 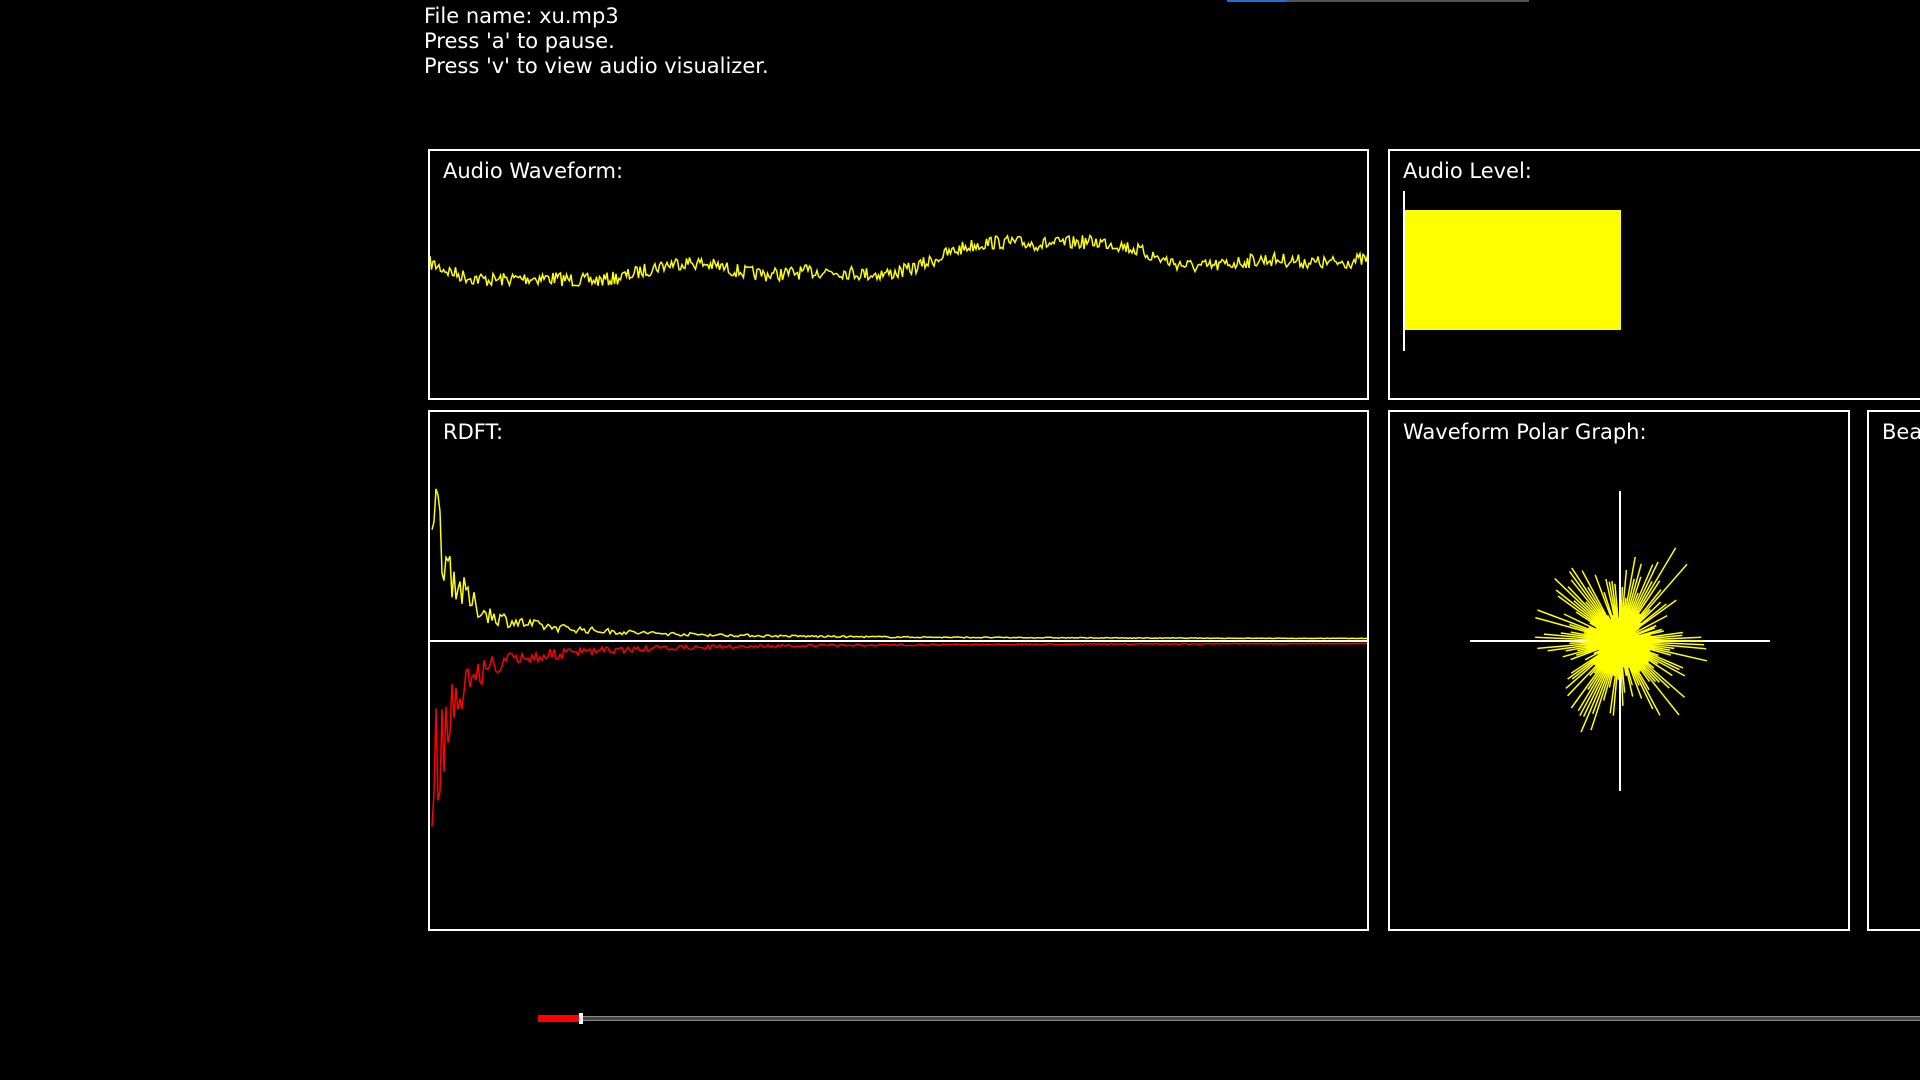 What do you see at coordinates (519, 41) in the screenshot?
I see `pause-hint: Press 'a' to pause.` at bounding box center [519, 41].